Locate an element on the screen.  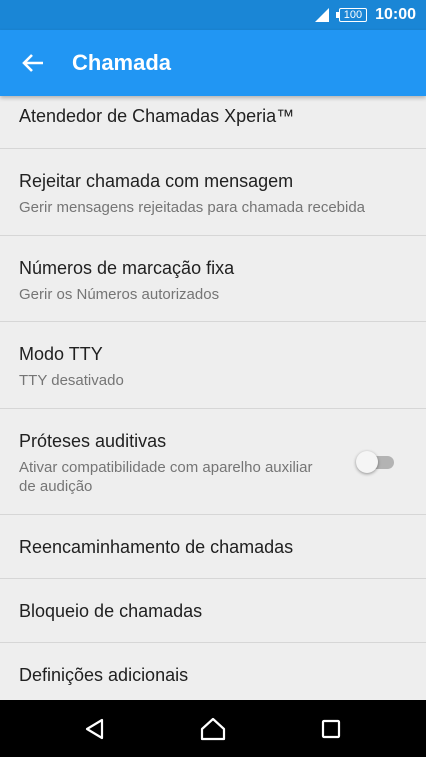
battery-icon: 100 is located at coordinates (351, 15).